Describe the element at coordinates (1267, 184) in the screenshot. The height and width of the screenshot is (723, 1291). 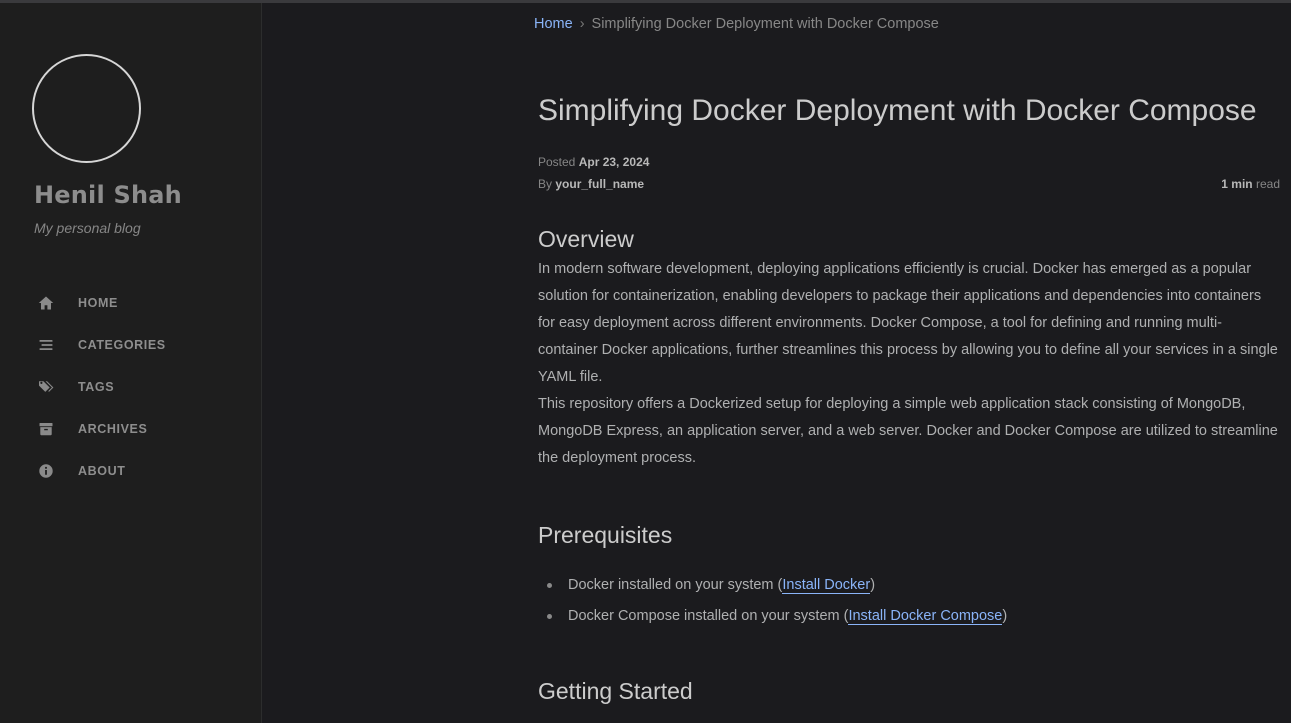
I see `read-time-label: read` at that location.